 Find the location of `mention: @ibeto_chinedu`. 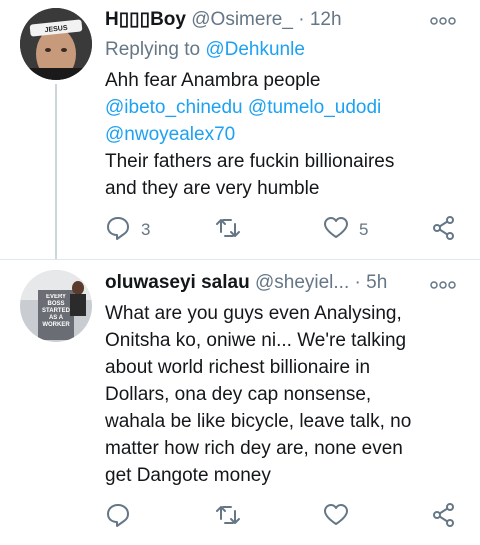

mention: @ibeto_chinedu is located at coordinates (174, 107).